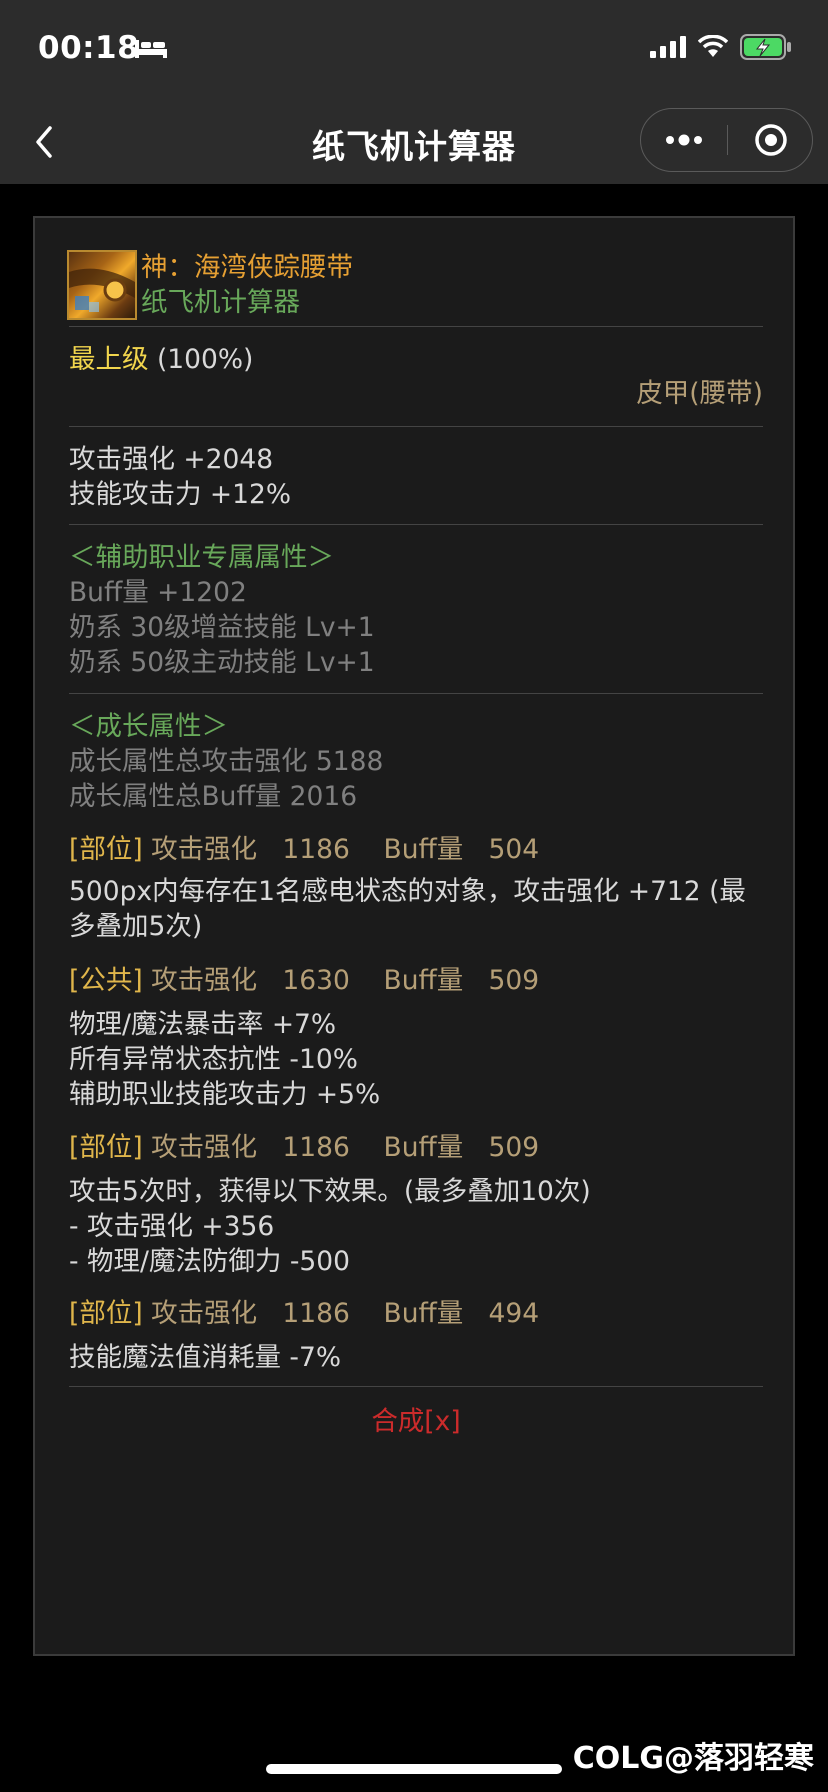 The image size is (828, 1792). Describe the element at coordinates (226, 761) in the screenshot. I see `growth-total: 成长属性总攻击强化 5188` at that location.